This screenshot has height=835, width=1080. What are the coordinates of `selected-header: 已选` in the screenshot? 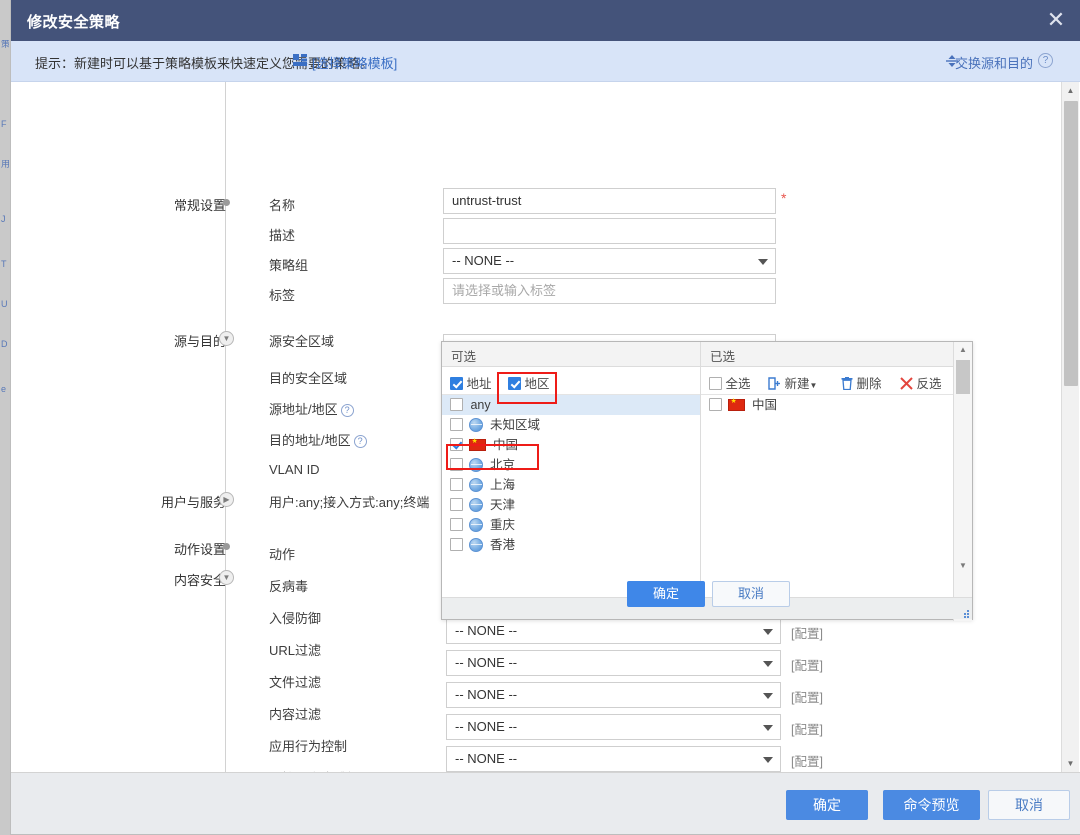 It's located at (723, 357).